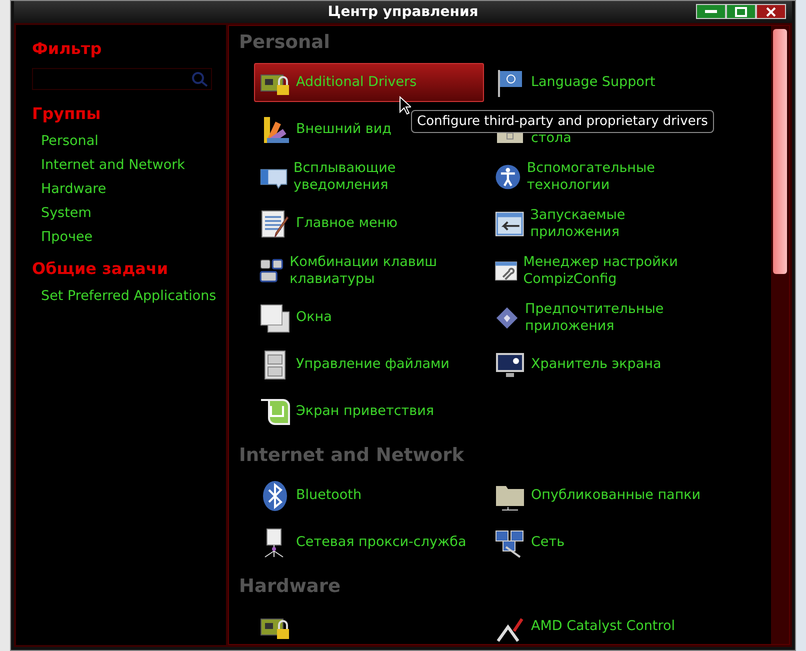 The height and width of the screenshot is (651, 806). Describe the element at coordinates (352, 455) in the screenshot. I see `section-heading: Internet and Network` at that location.